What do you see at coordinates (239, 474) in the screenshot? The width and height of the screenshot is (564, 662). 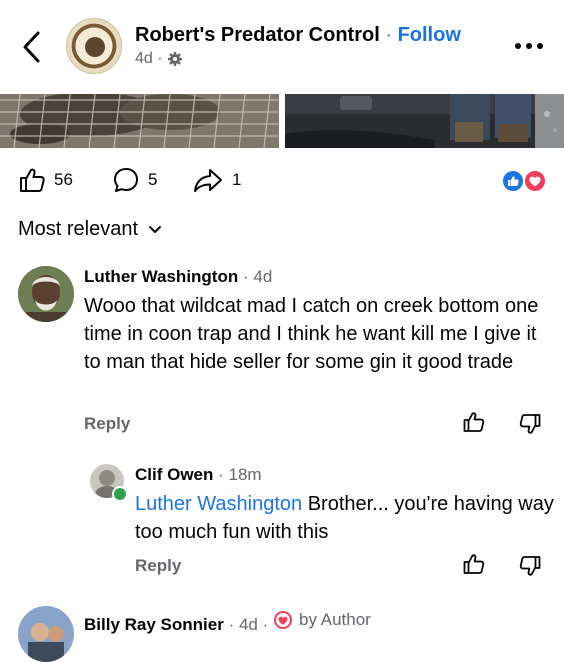 I see `comment-time: · 18m` at bounding box center [239, 474].